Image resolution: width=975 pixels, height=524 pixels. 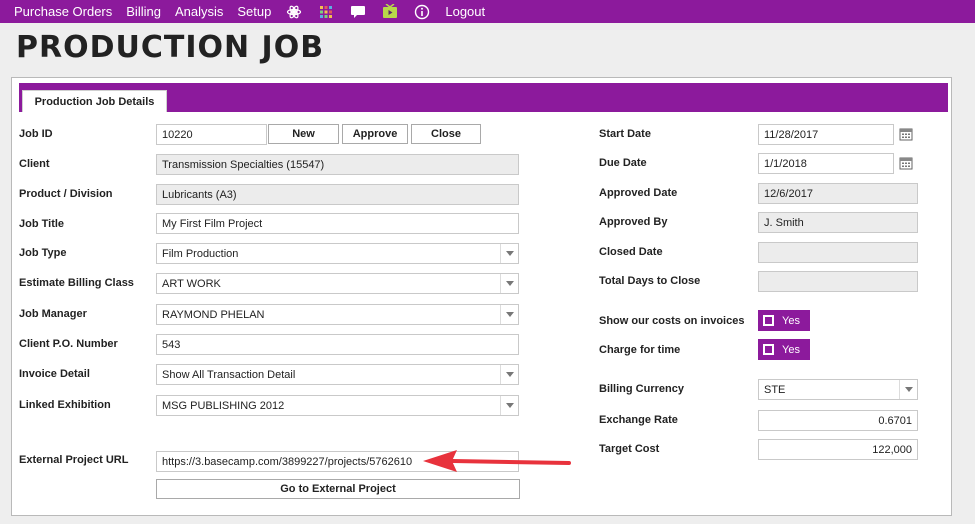 I want to click on billing-currency-value: STE, so click(x=775, y=389).